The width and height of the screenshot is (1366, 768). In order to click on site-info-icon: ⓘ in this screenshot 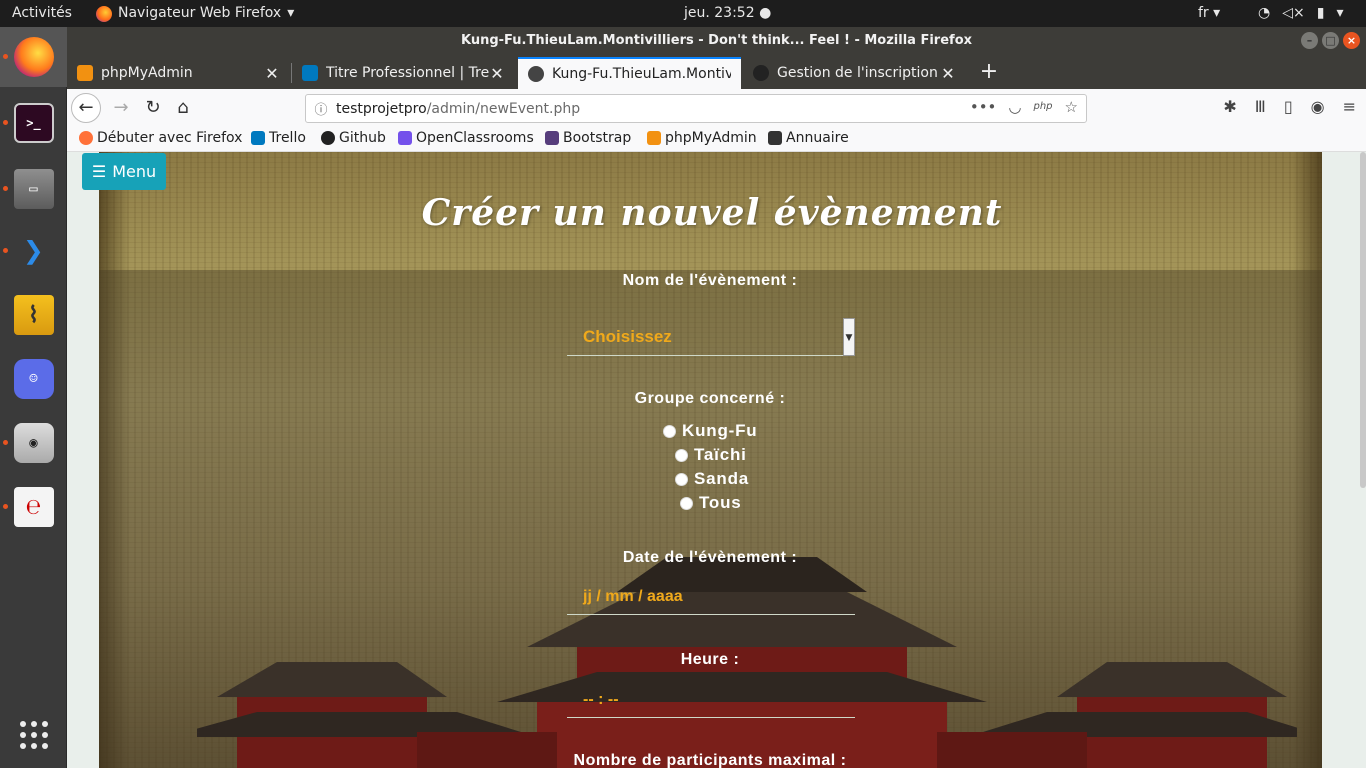, I will do `click(321, 108)`.